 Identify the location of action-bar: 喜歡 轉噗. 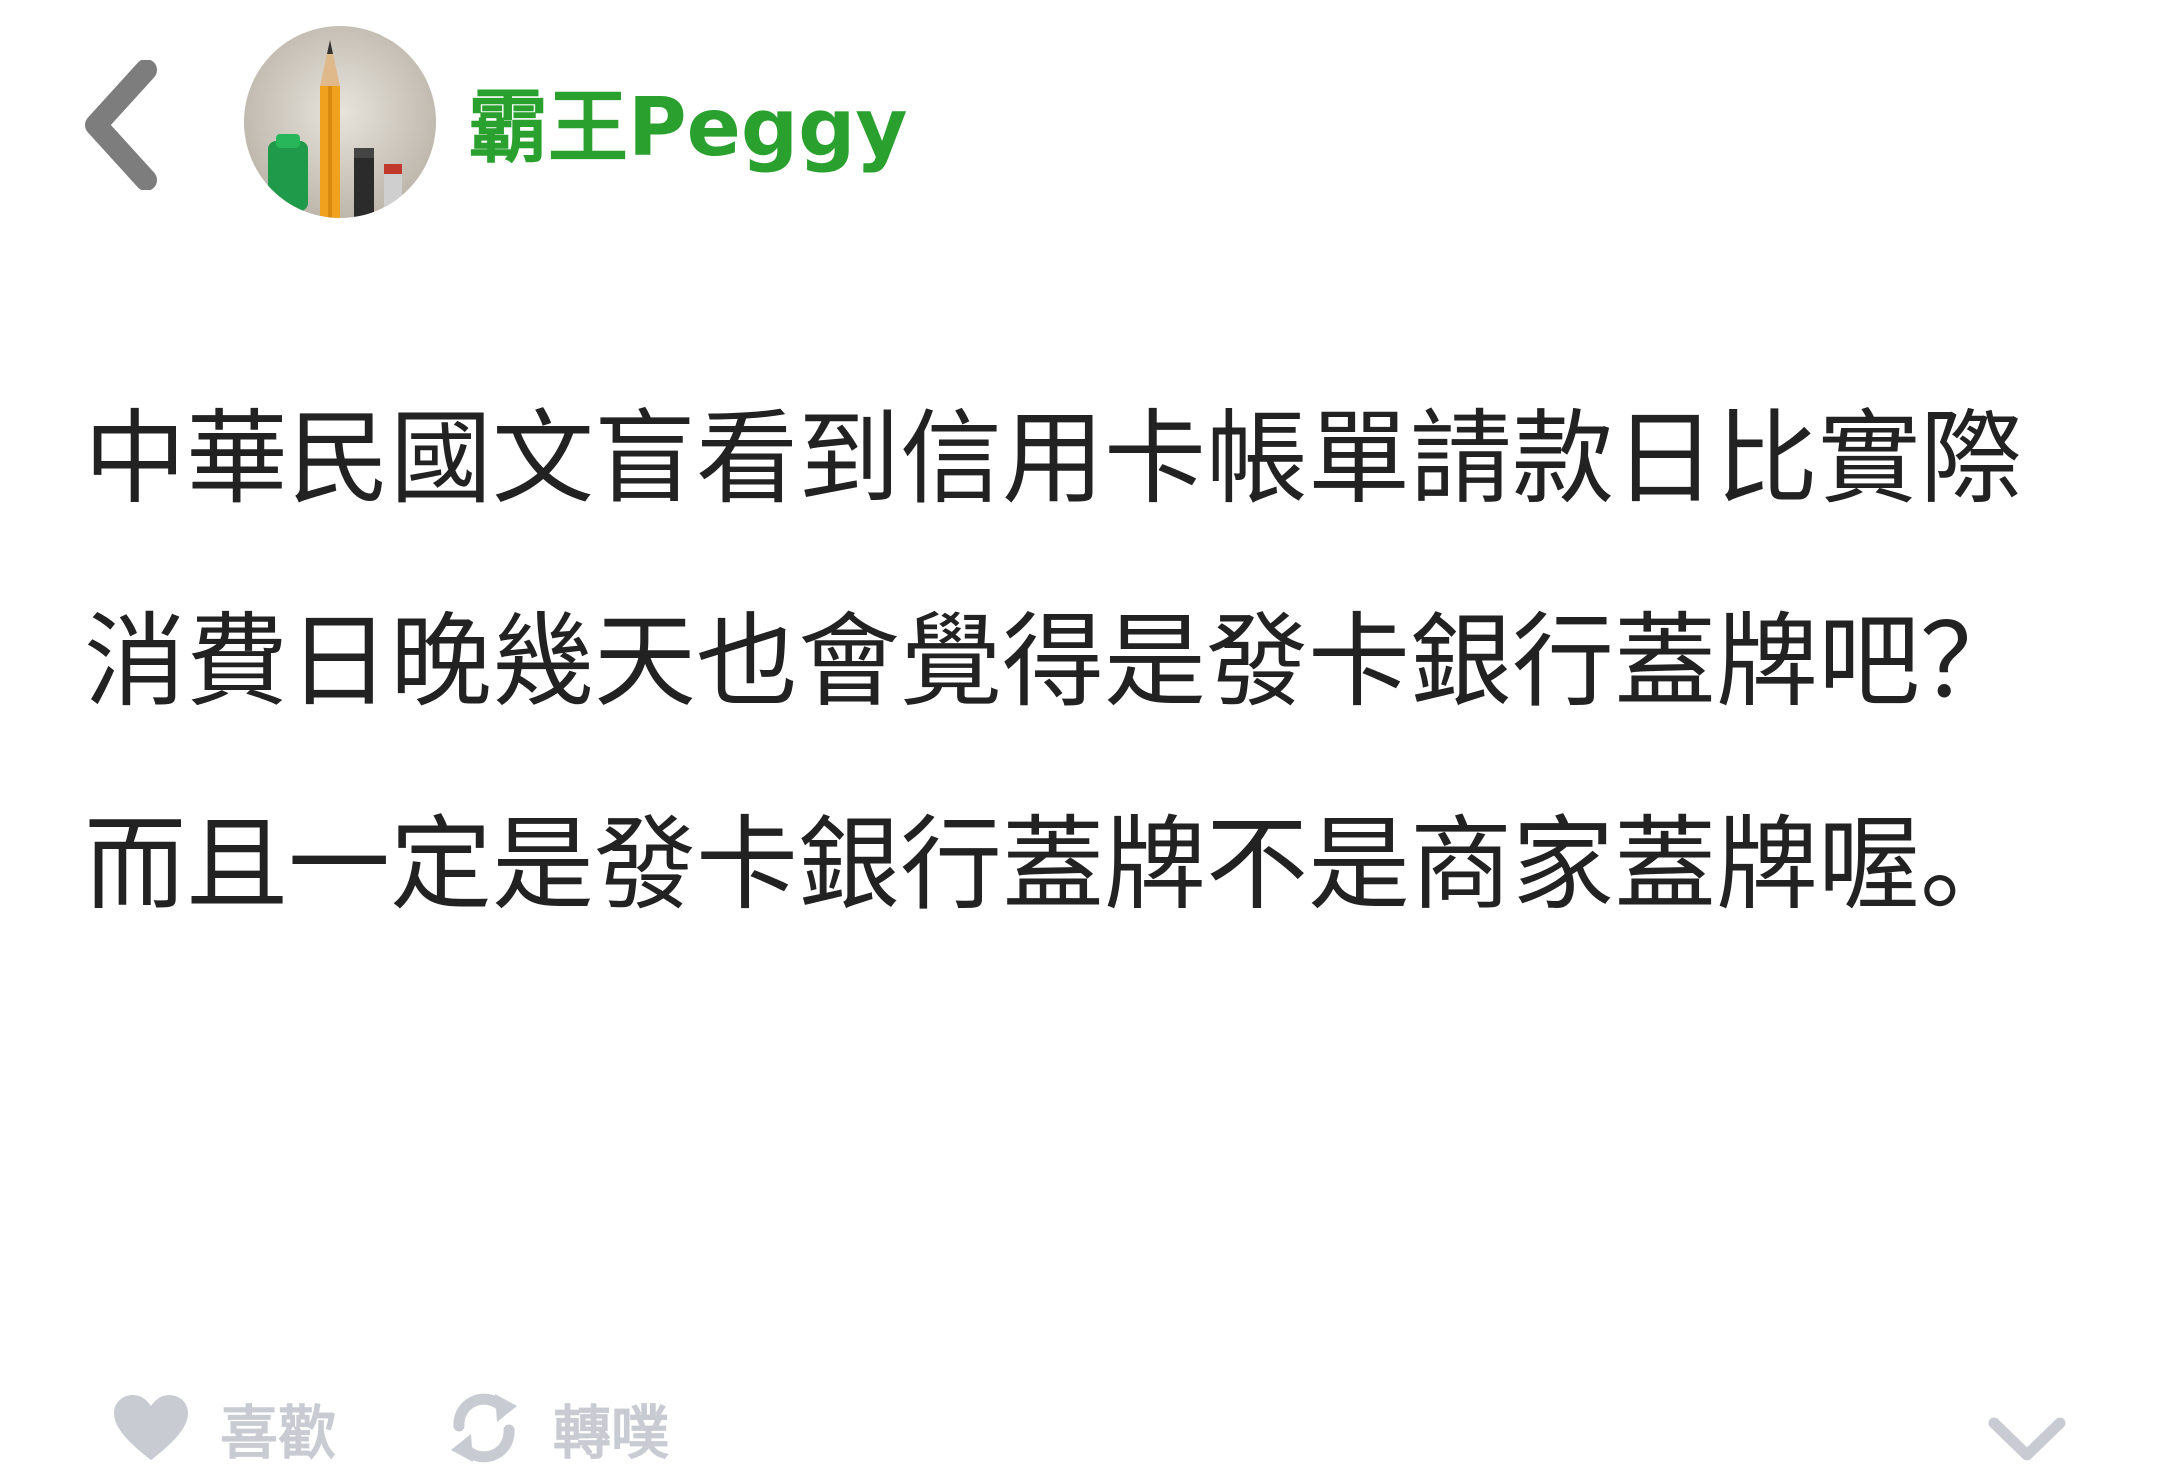
(1080, 1427).